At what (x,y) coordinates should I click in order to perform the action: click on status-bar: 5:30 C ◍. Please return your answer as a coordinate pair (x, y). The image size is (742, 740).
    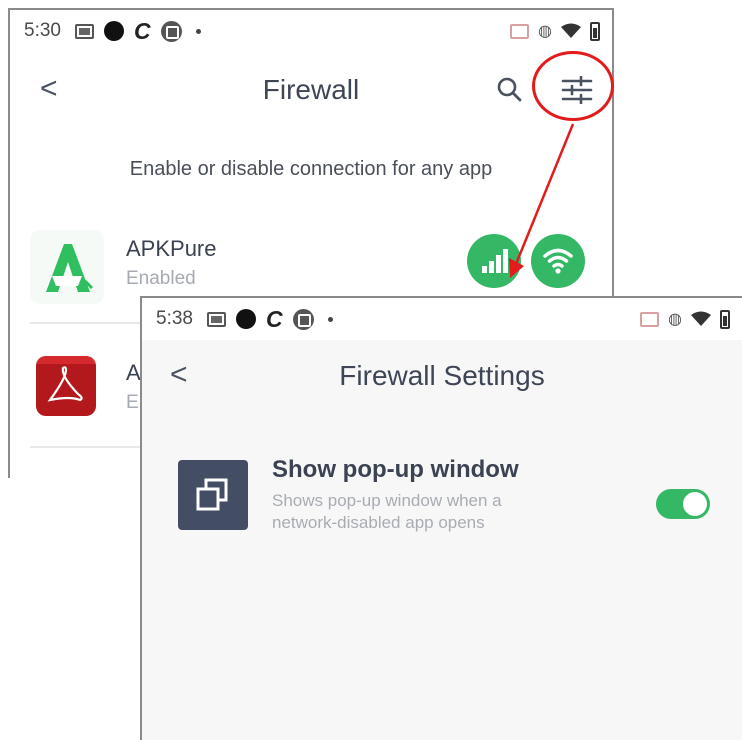
    Looking at the image, I should click on (311, 31).